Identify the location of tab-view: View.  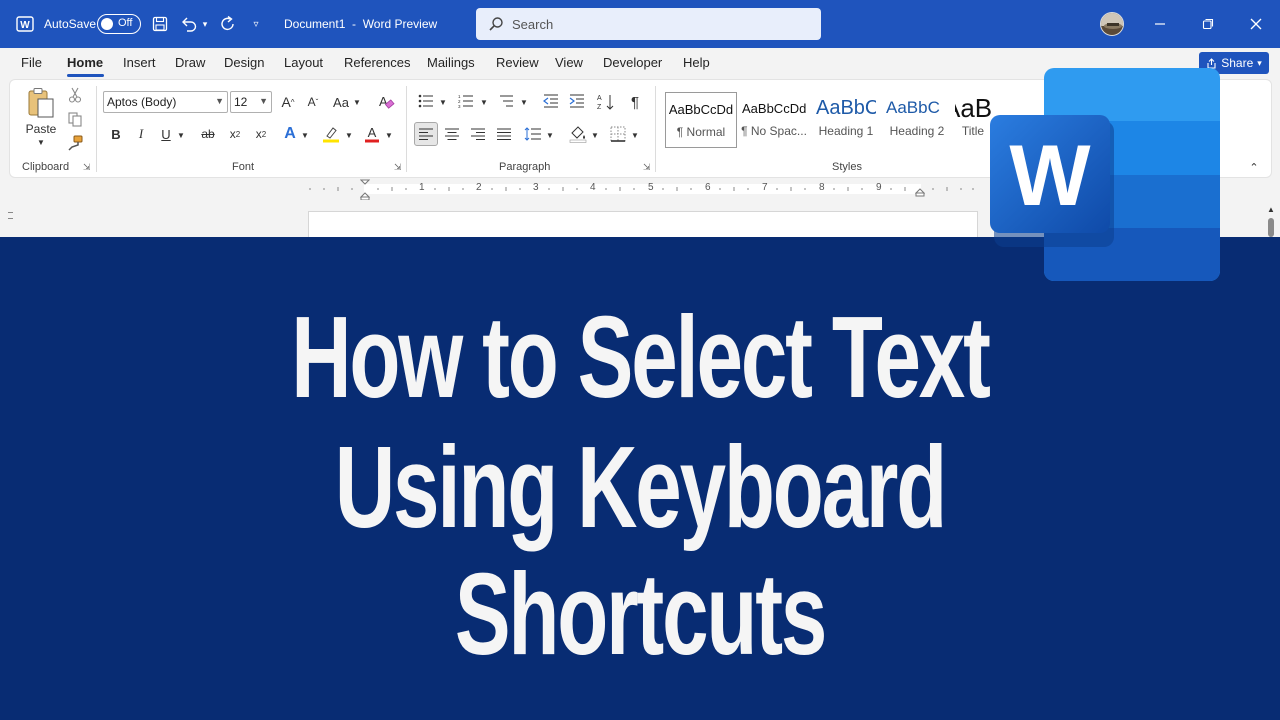
(569, 62).